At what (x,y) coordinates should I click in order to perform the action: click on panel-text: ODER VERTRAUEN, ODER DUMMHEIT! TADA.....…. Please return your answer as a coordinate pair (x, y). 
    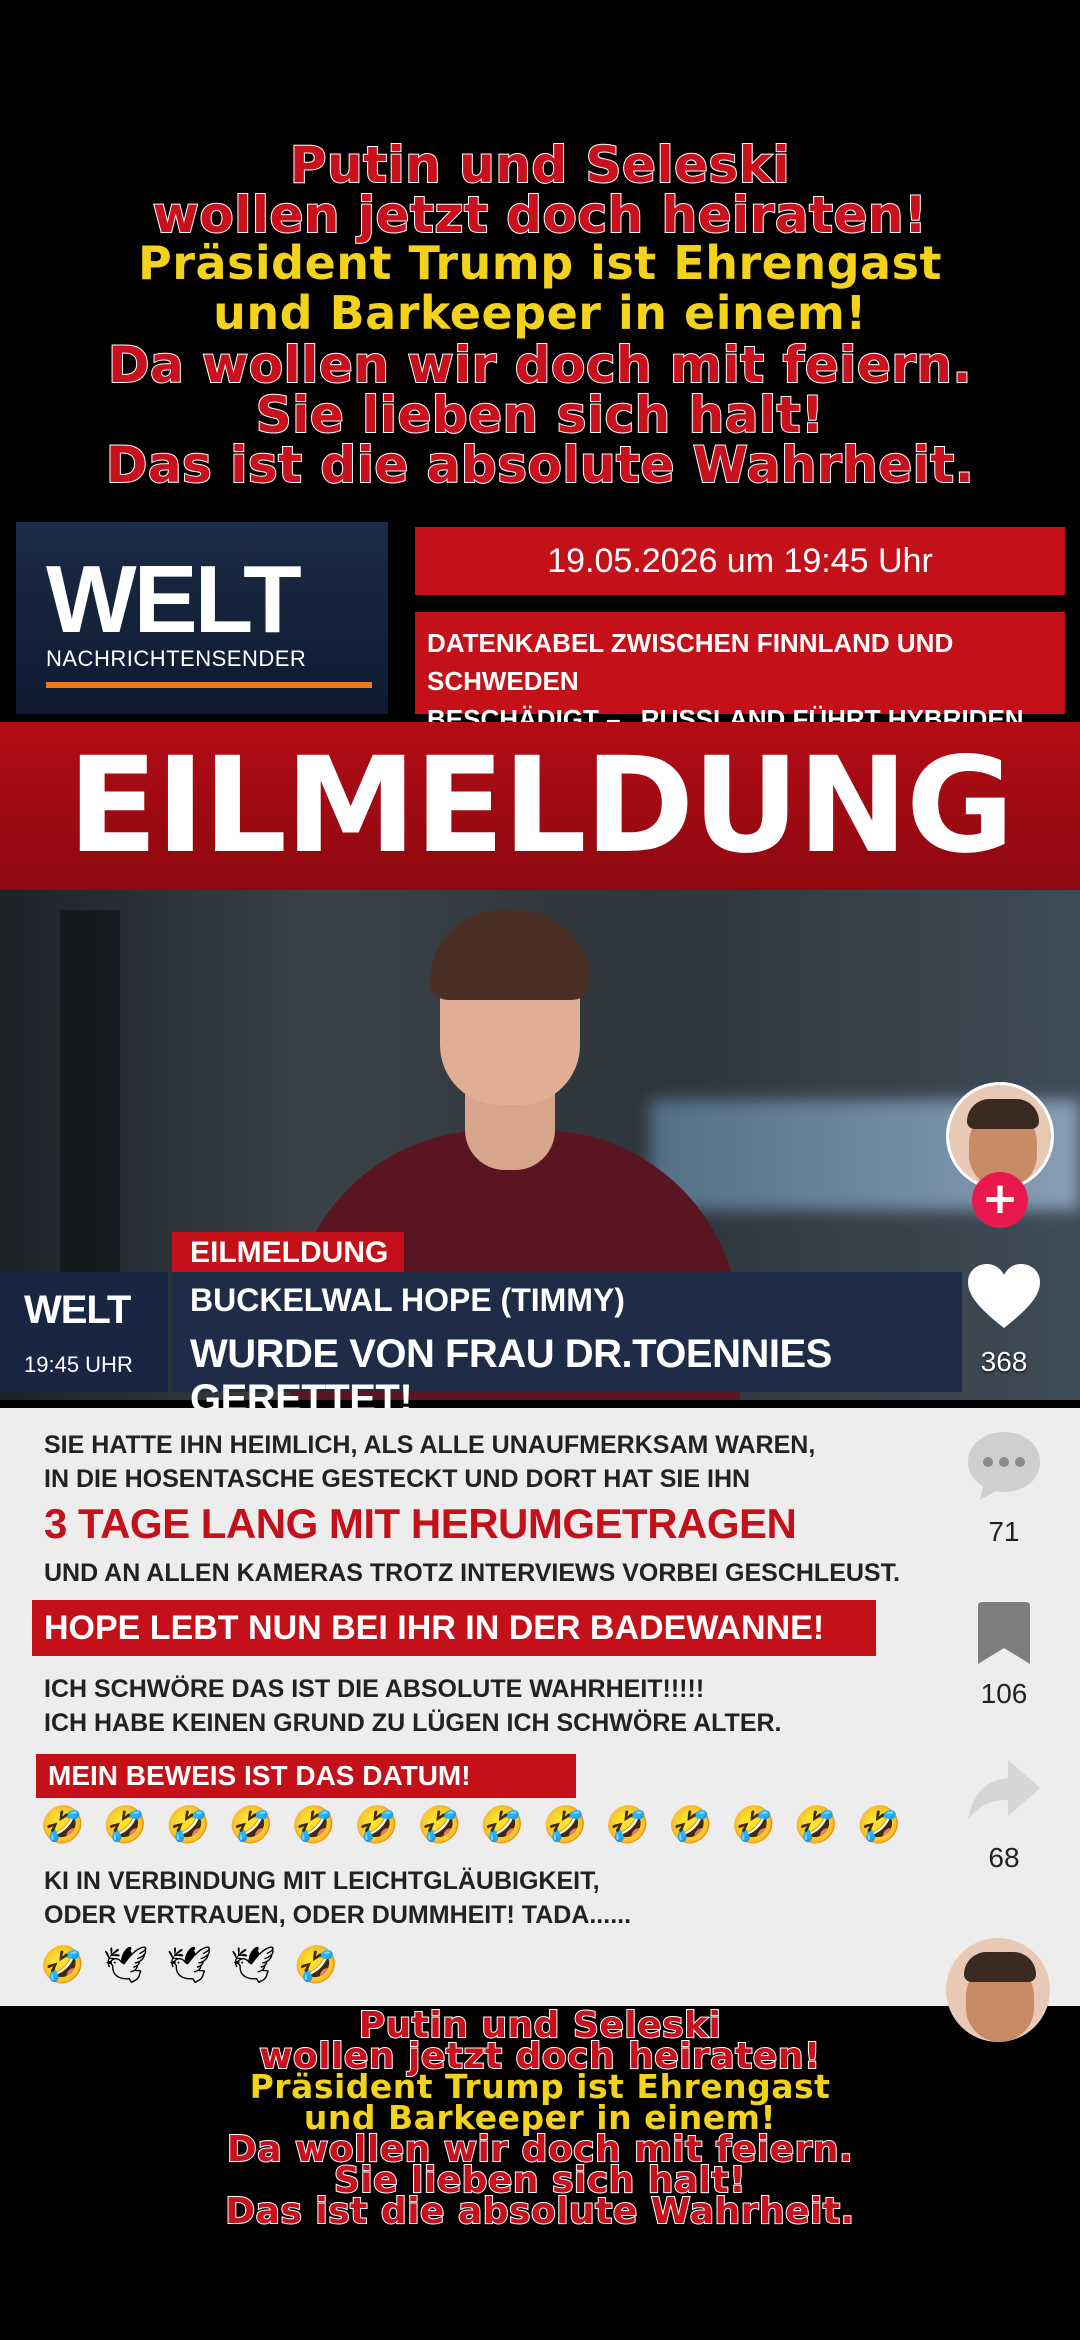
    Looking at the image, I should click on (338, 1915).